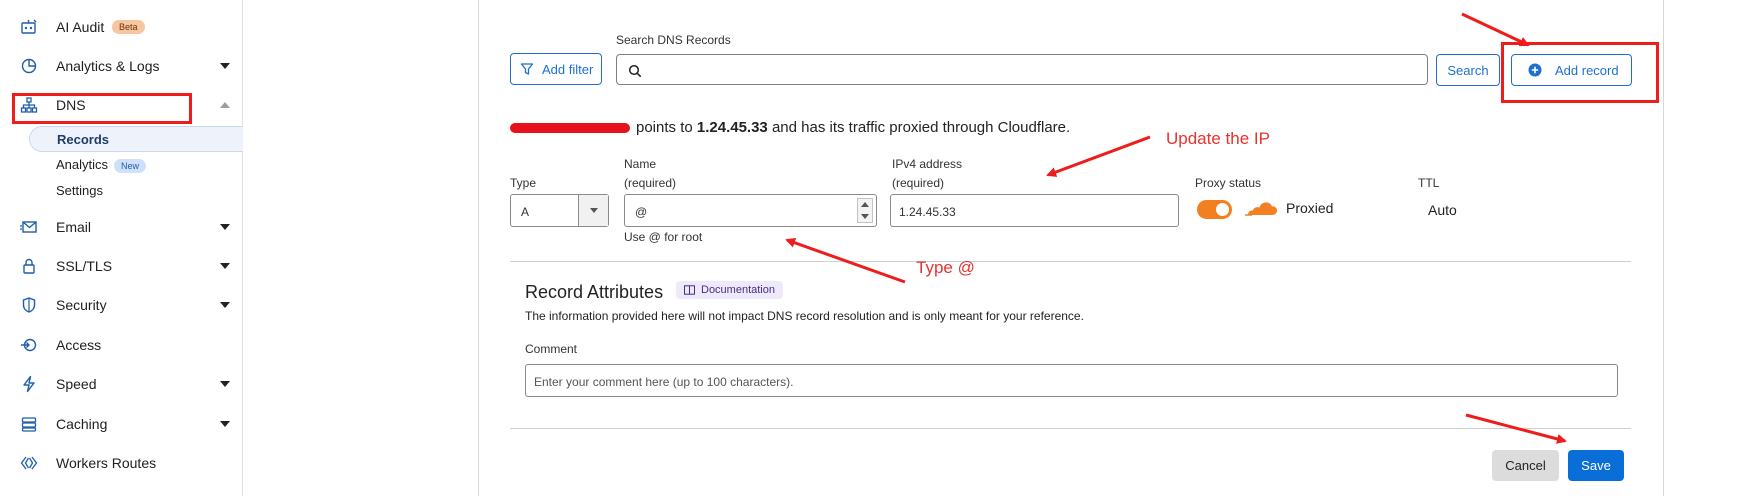 The image size is (1746, 496). I want to click on documentation-label: Documentation, so click(738, 290).